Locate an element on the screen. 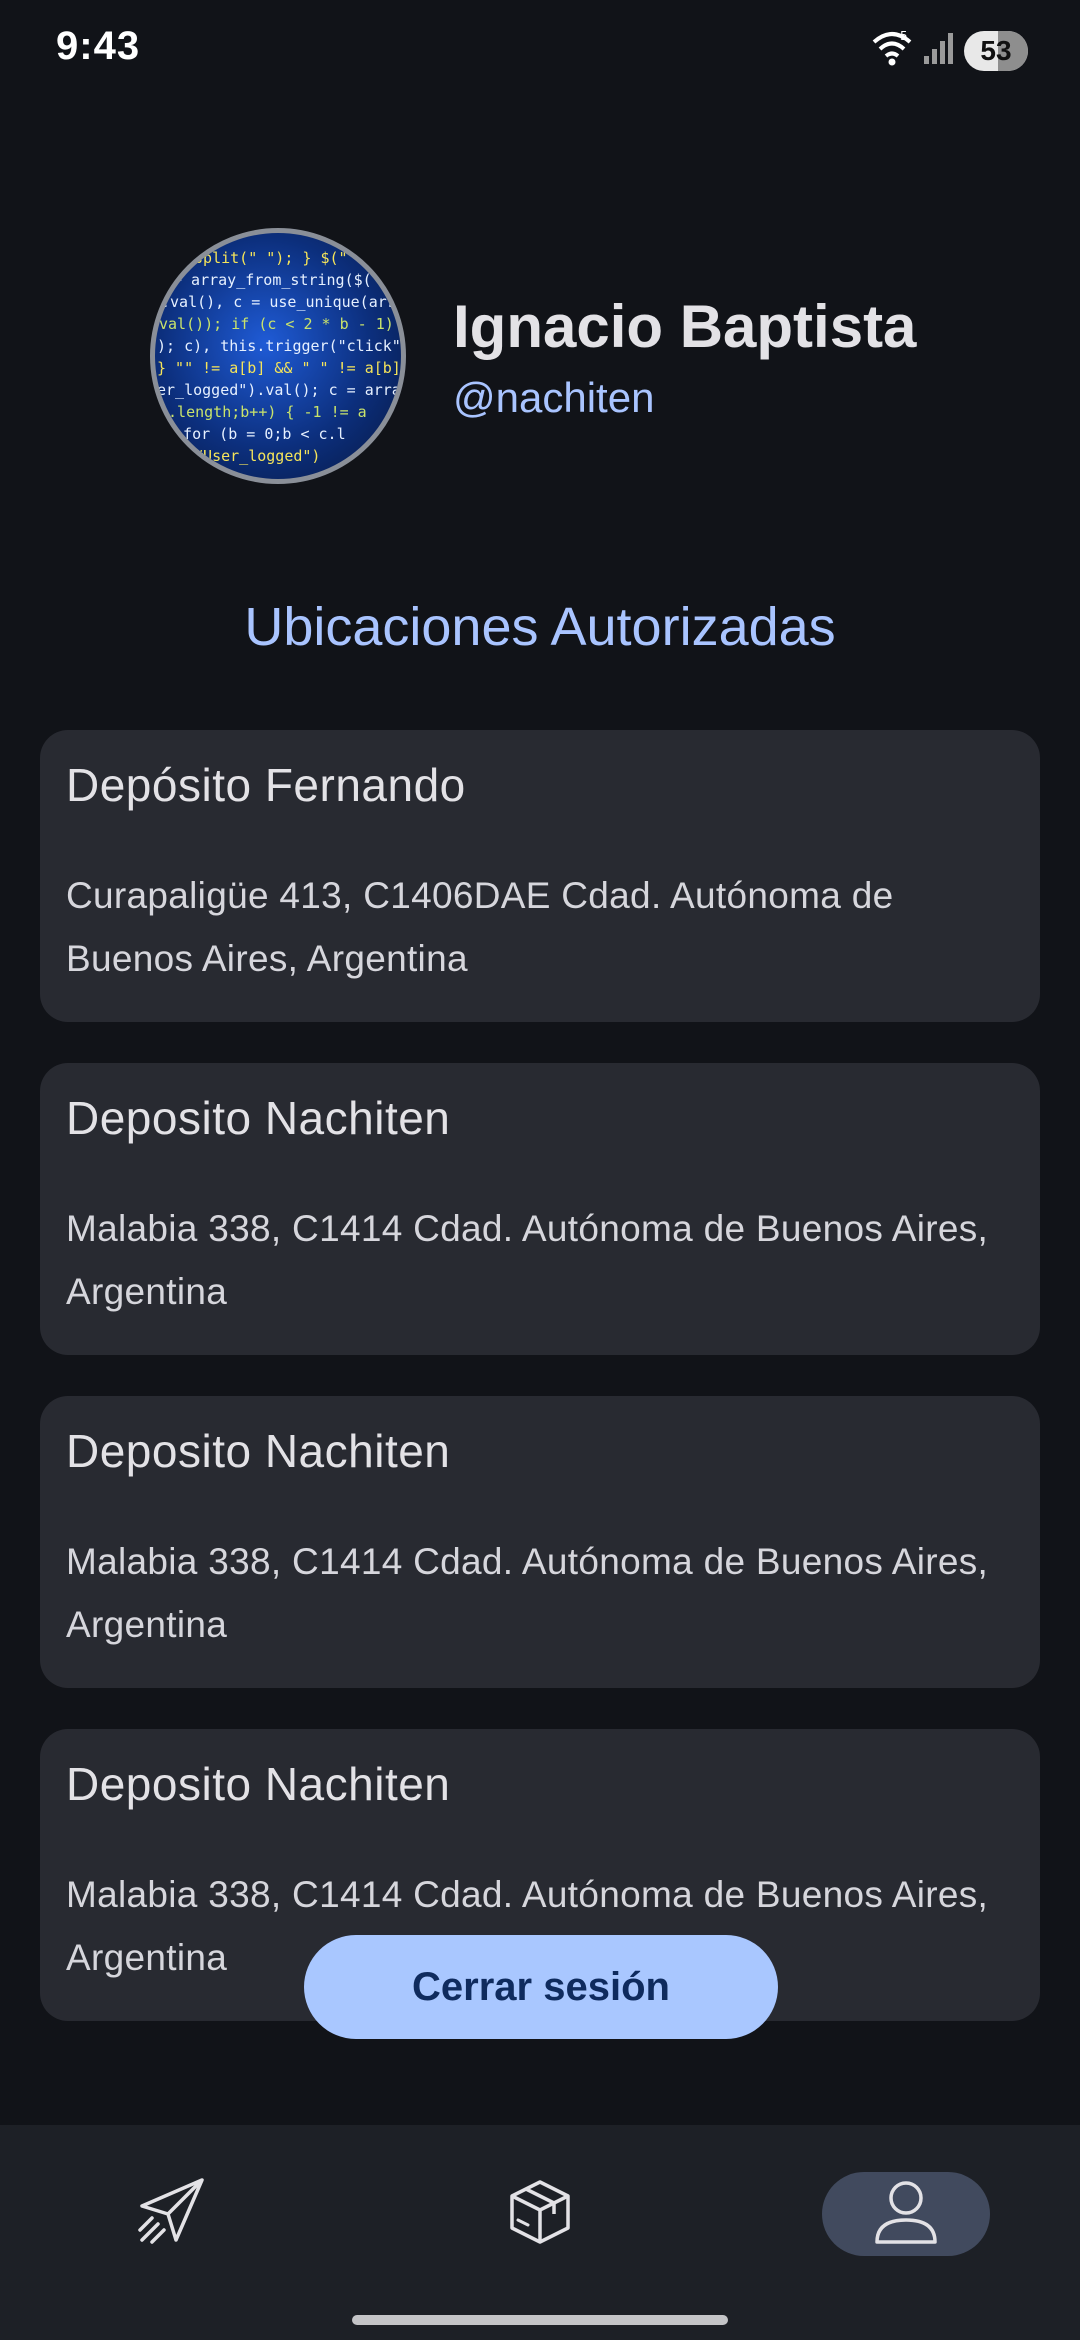 This screenshot has width=1080, height=2340. svg-text: c.length;b++) { -1 != a is located at coordinates (263, 412).